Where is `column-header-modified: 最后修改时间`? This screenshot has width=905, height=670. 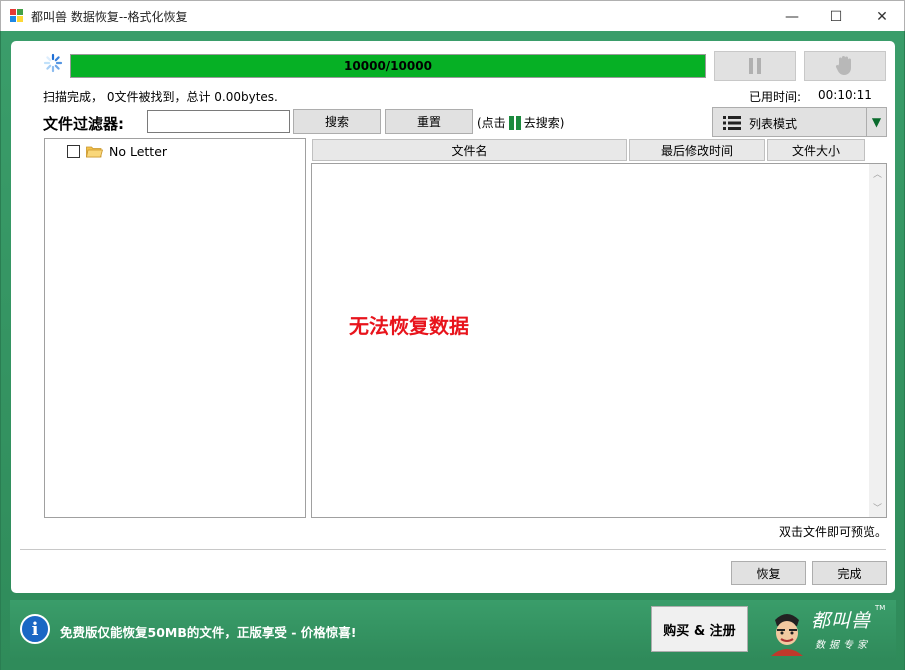
column-header-modified: 最后修改时间 is located at coordinates (697, 150).